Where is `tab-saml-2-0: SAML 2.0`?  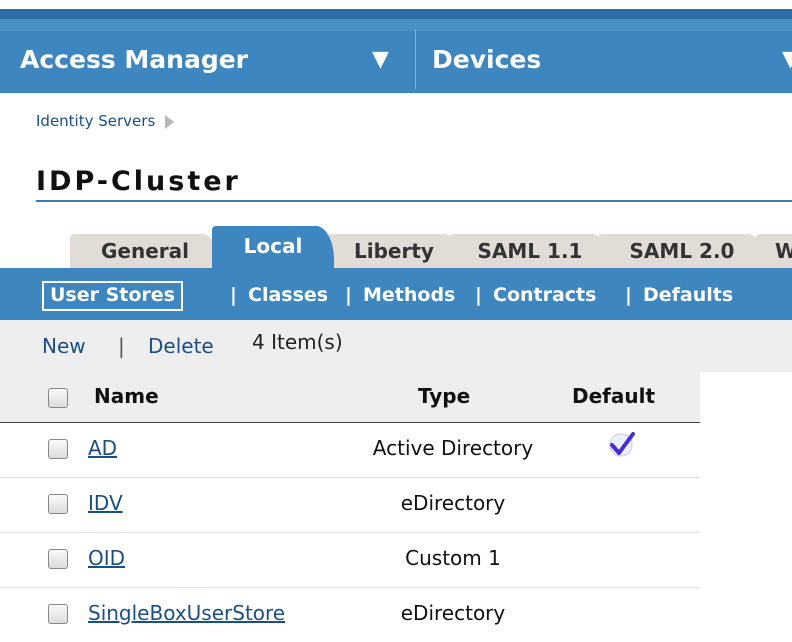
tab-saml-2-0: SAML 2.0 is located at coordinates (682, 251).